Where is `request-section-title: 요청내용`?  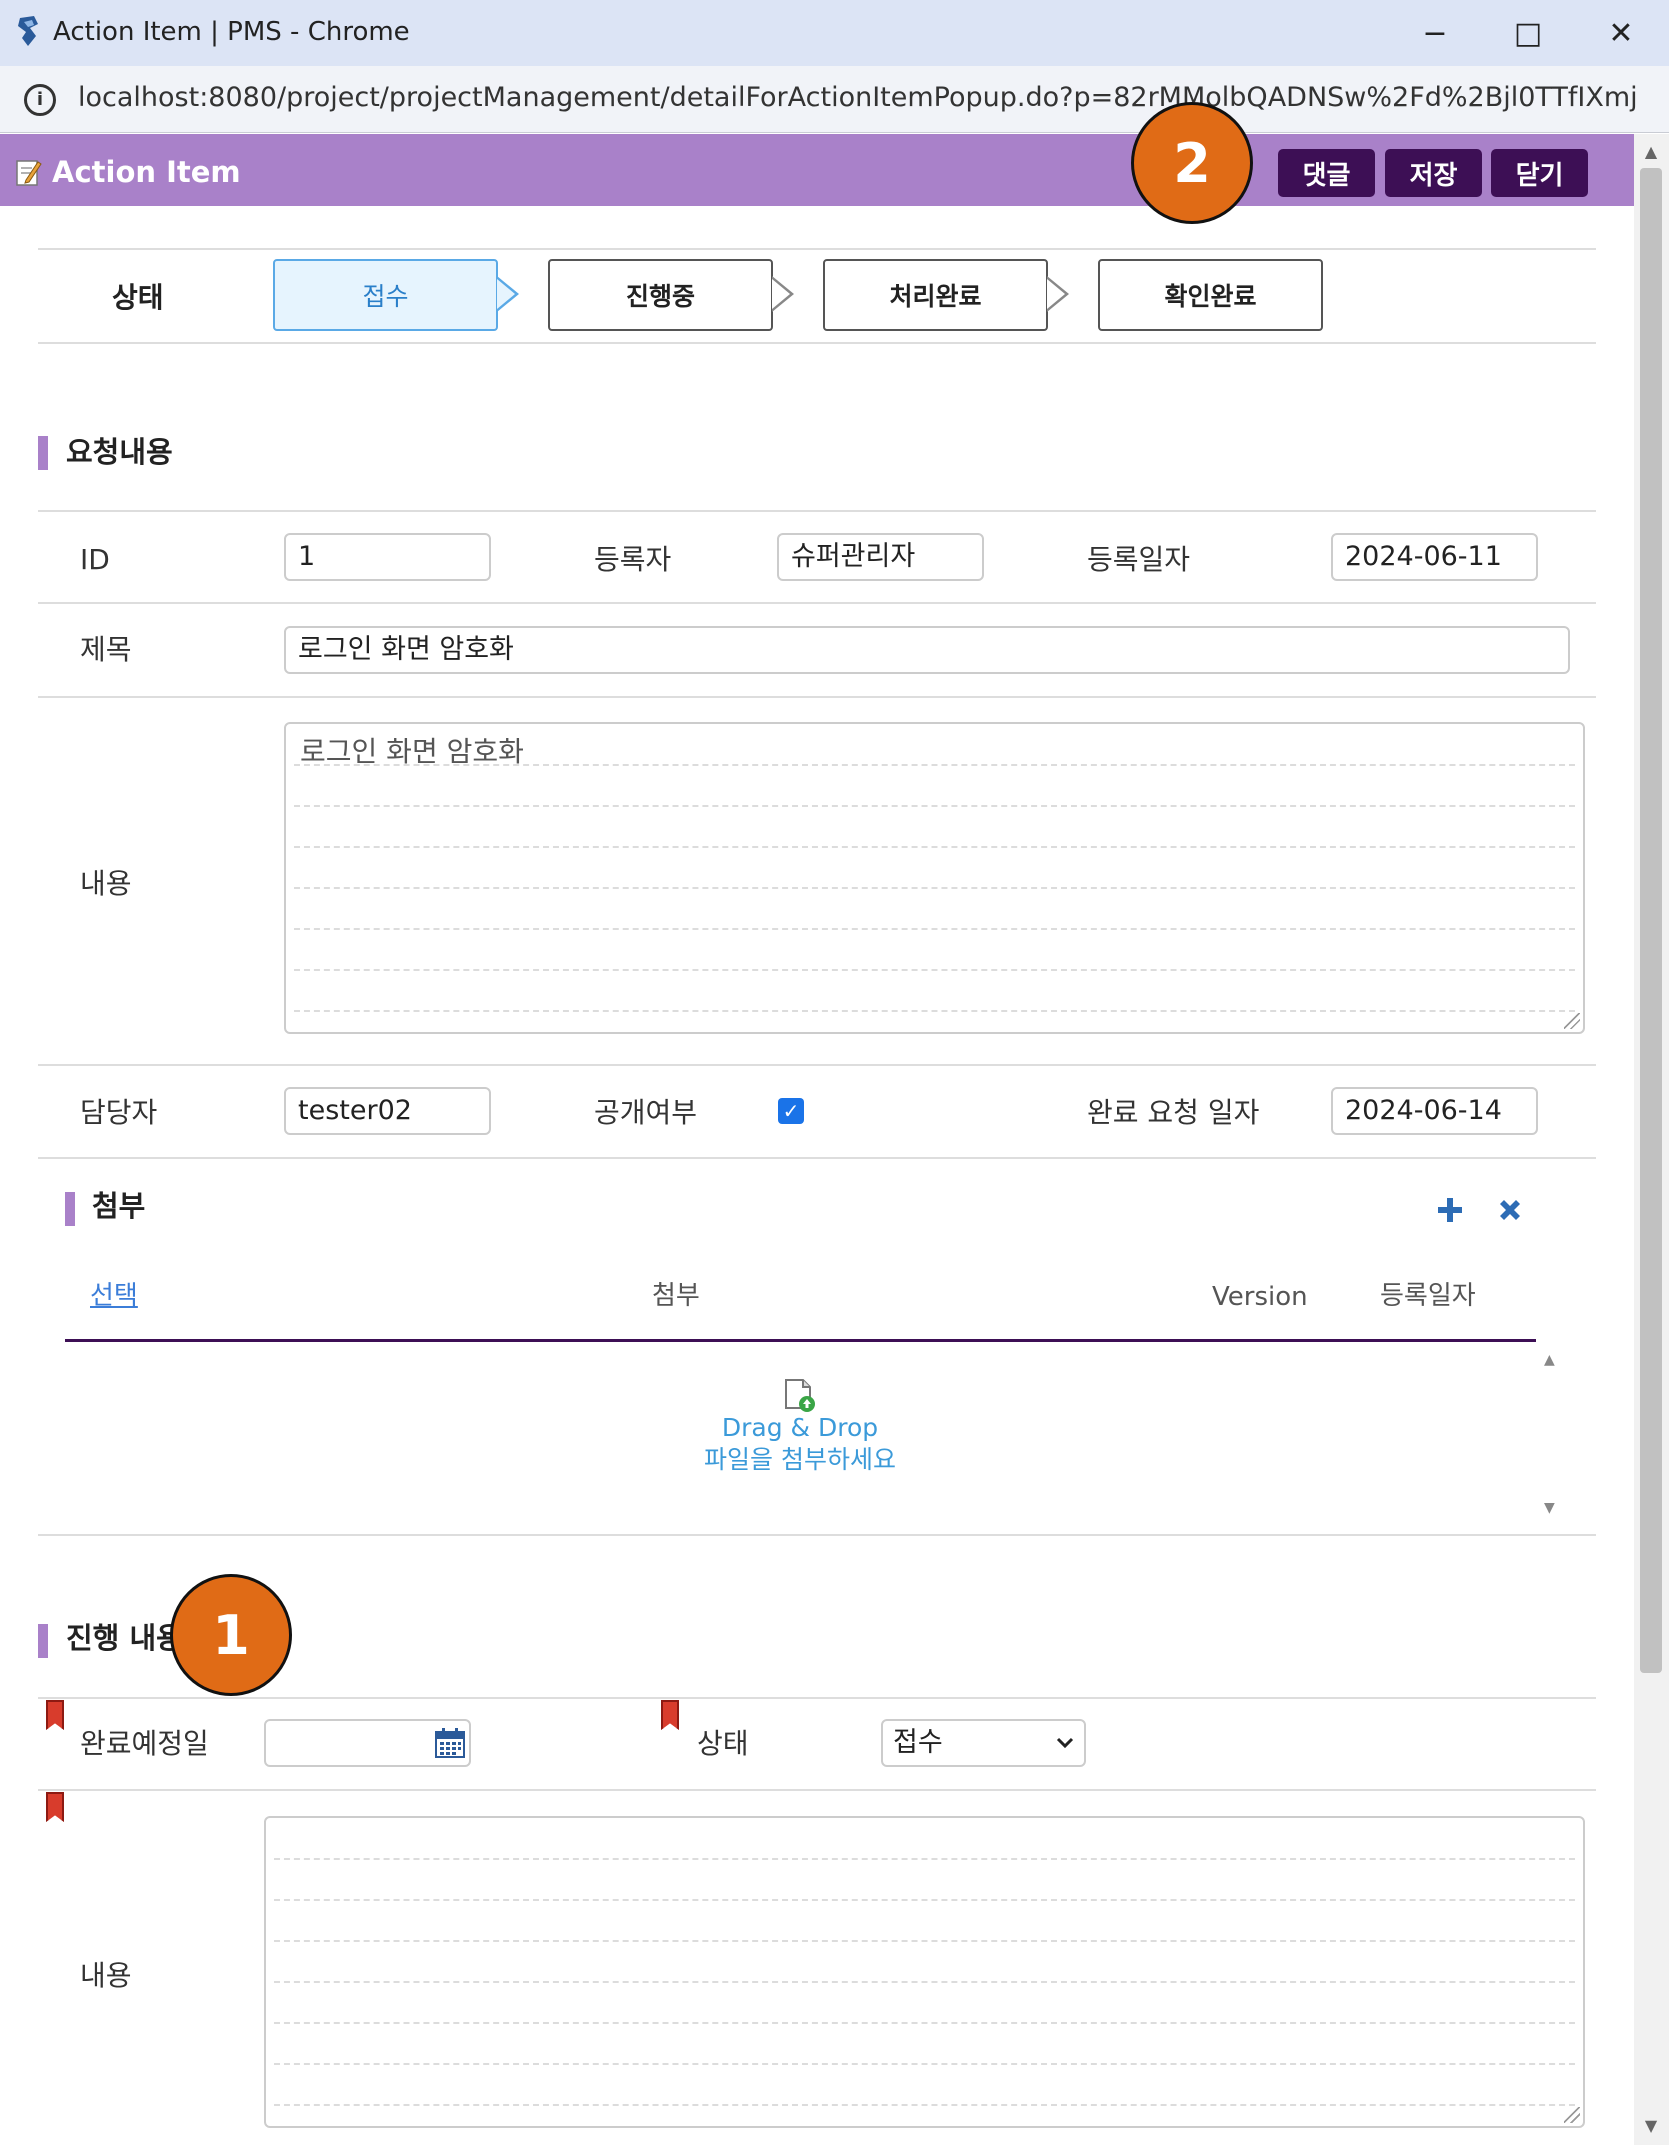
request-section-title: 요청내용 is located at coordinates (119, 452).